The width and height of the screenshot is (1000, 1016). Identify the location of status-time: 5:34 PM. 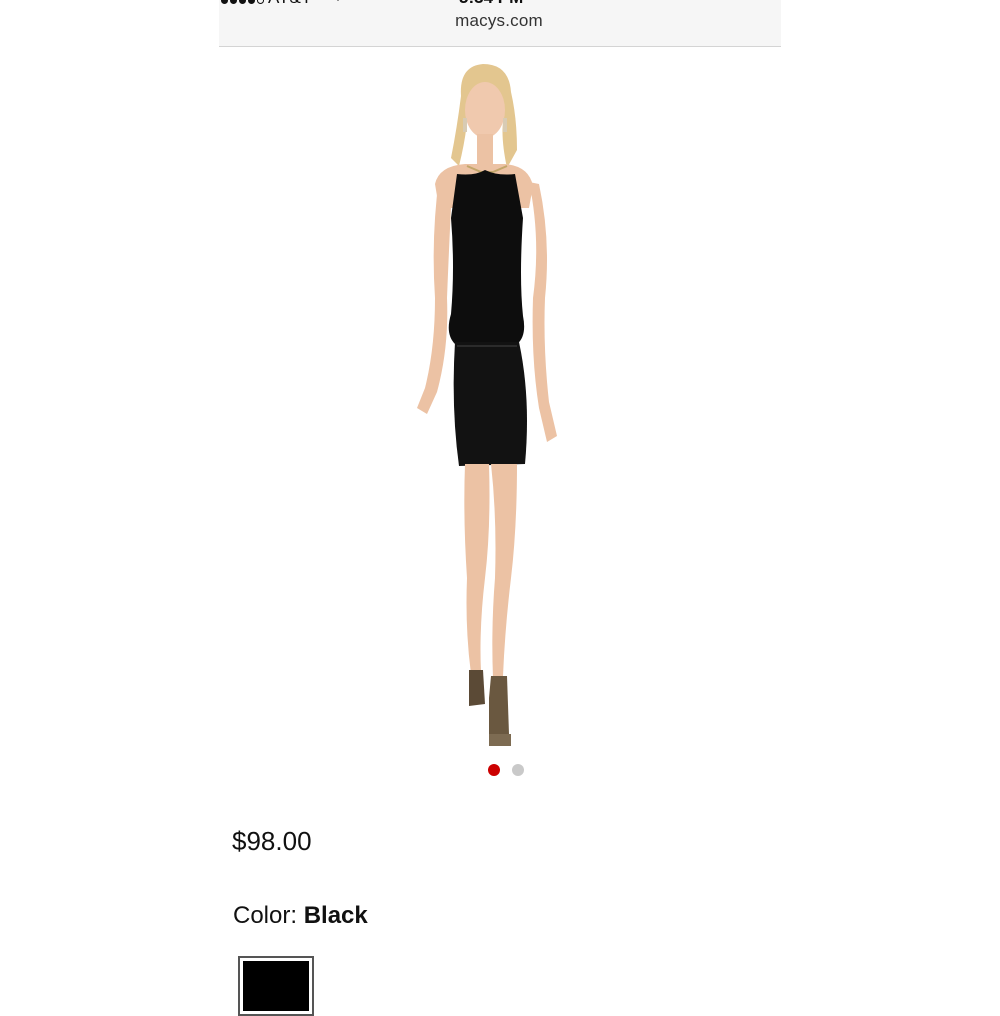
(491, 4).